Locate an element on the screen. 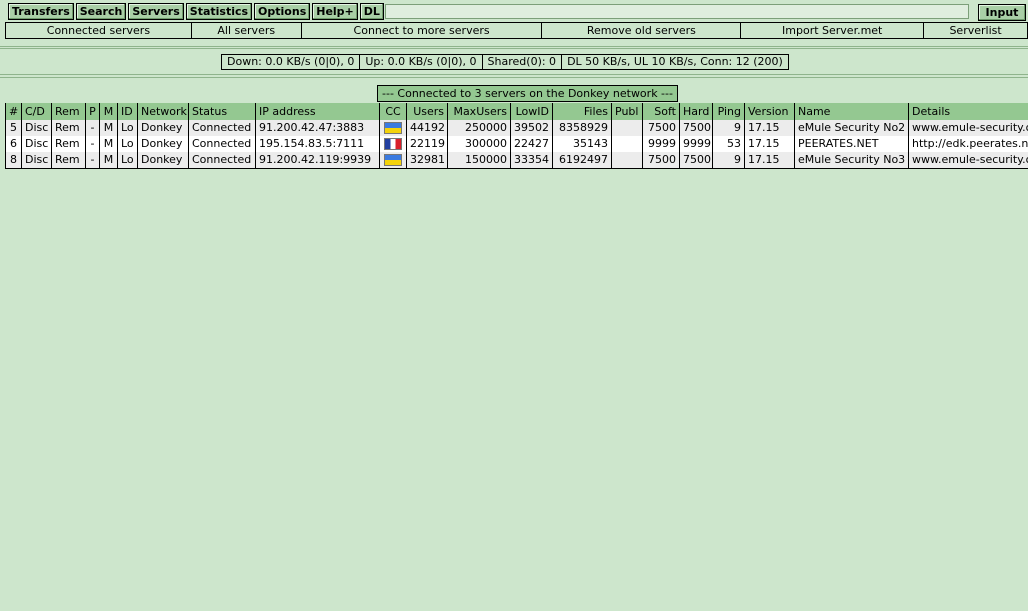  download-rate: Down: 0.0 KB/s (0|0), 0 is located at coordinates (291, 62).